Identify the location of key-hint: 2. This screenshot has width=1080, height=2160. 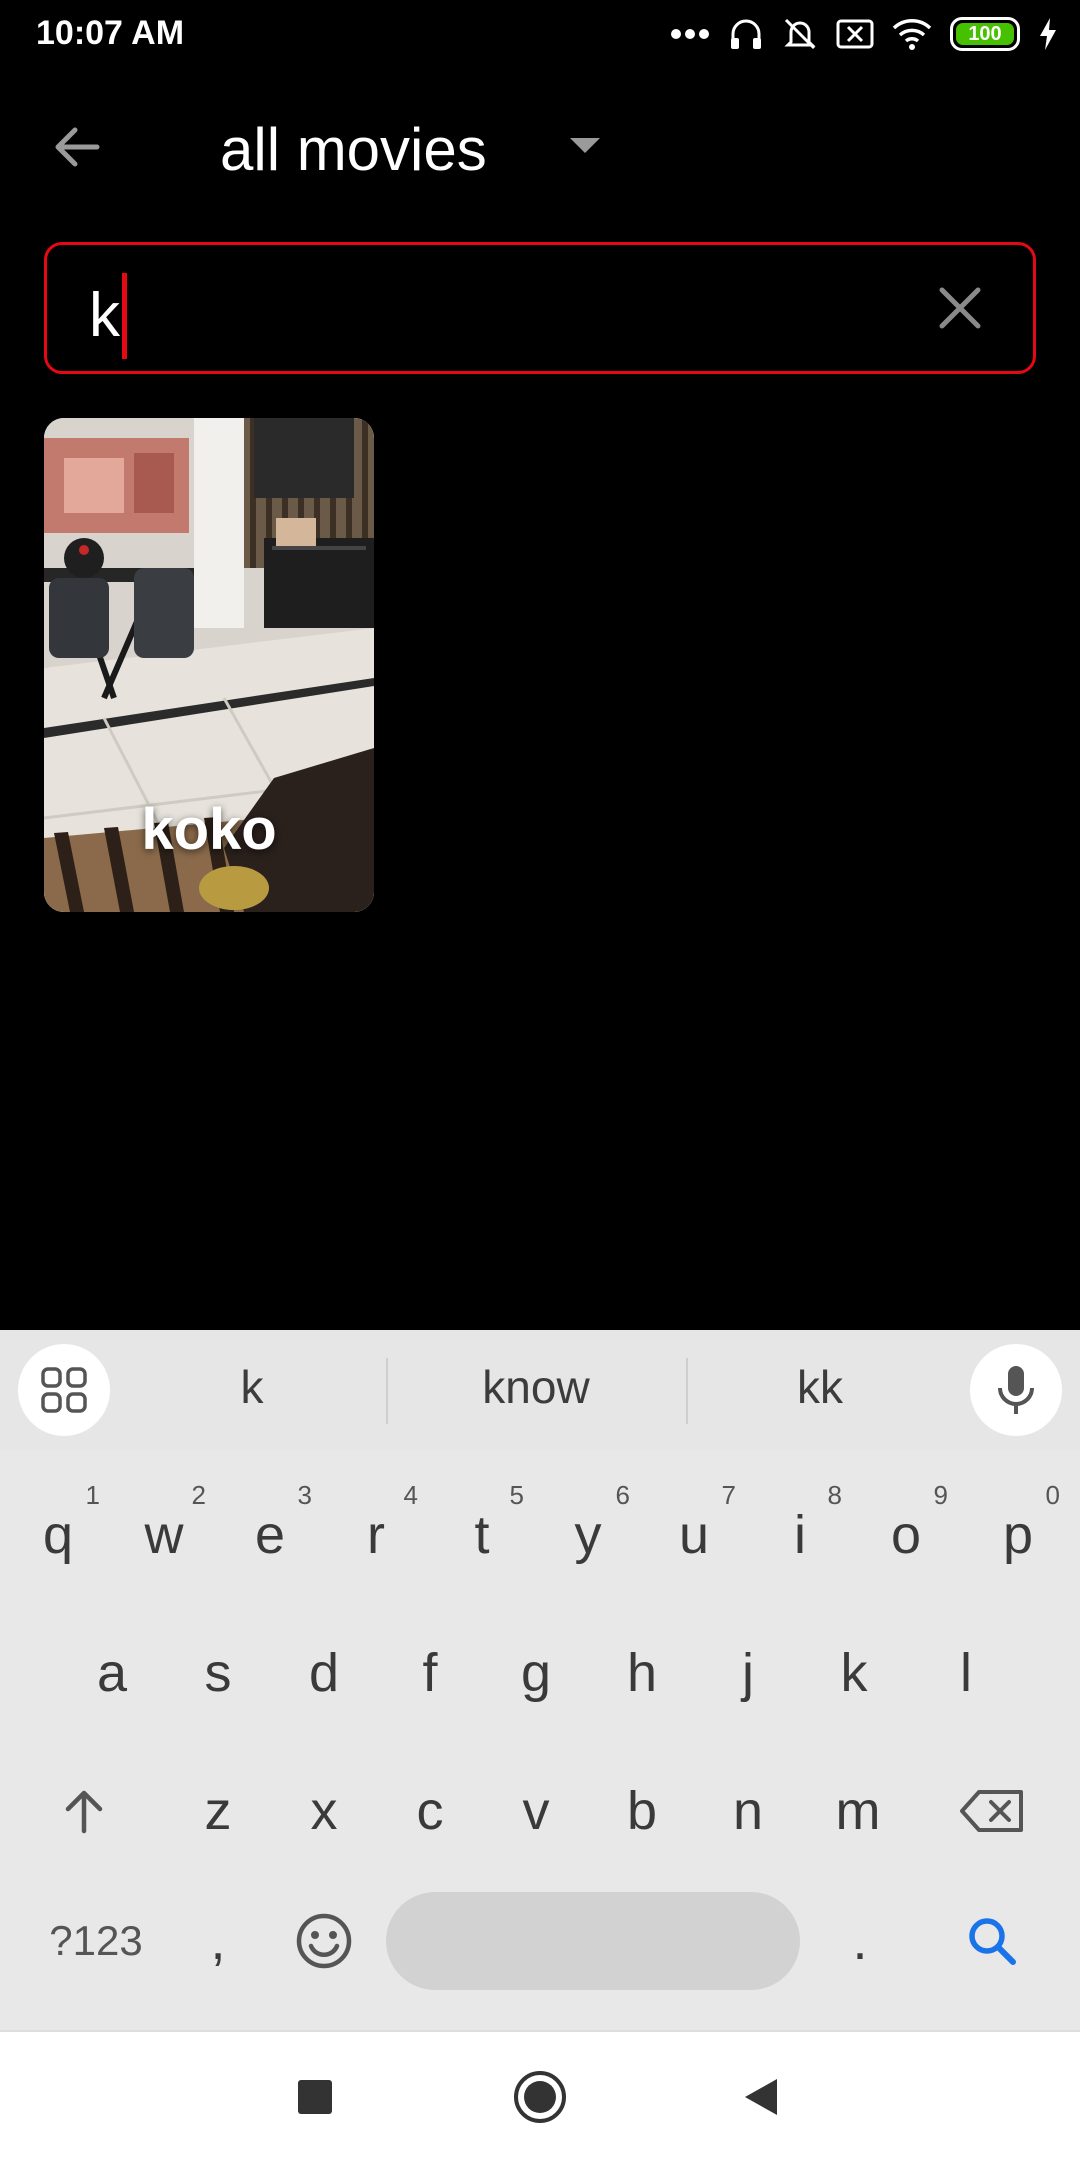
(198, 1495).